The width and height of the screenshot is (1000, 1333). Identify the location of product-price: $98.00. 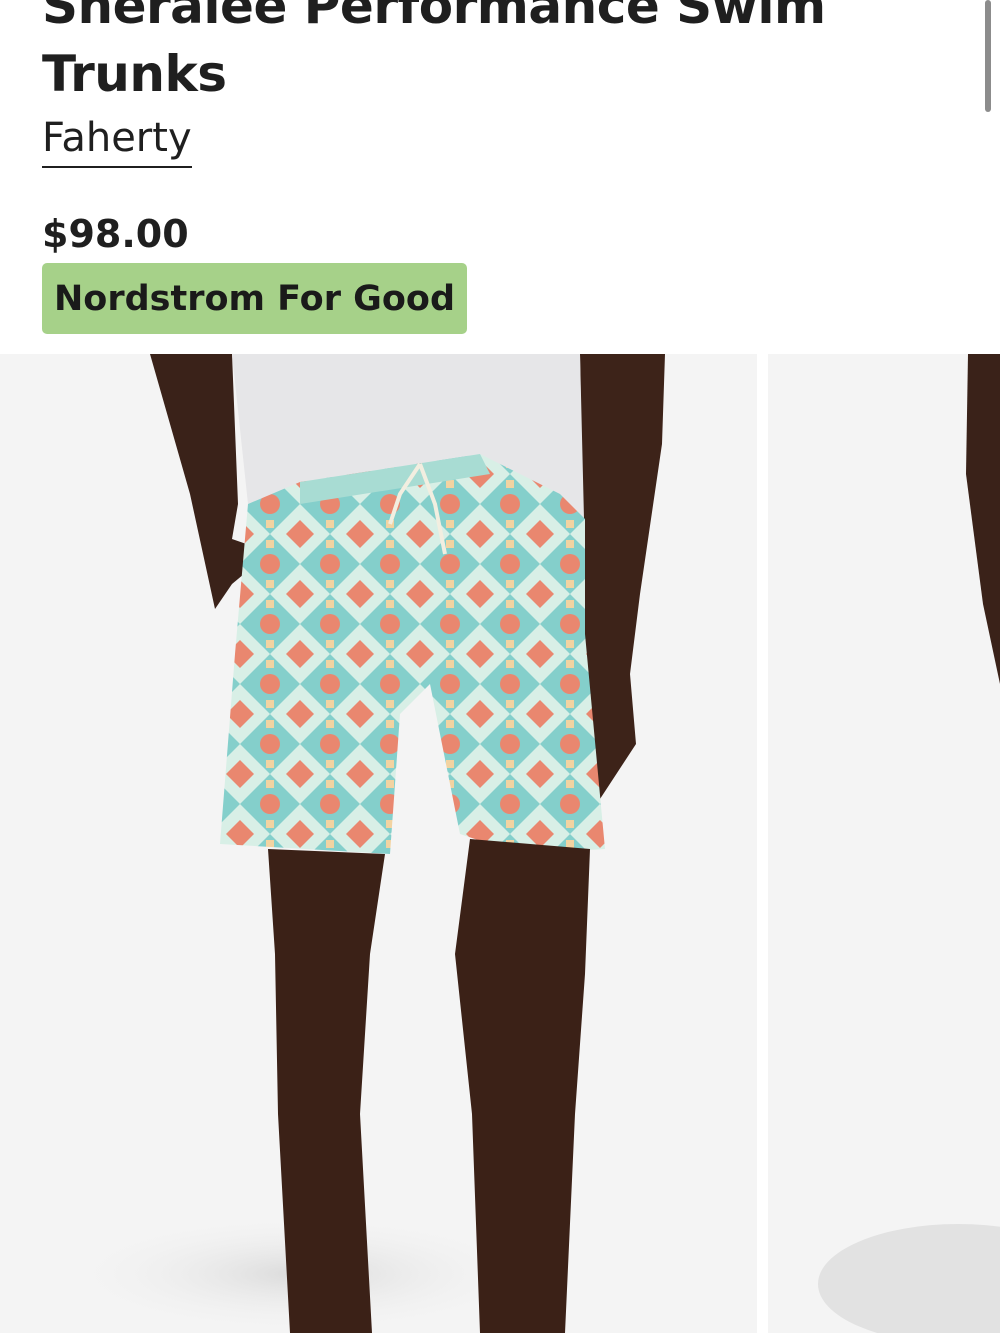
(115, 234).